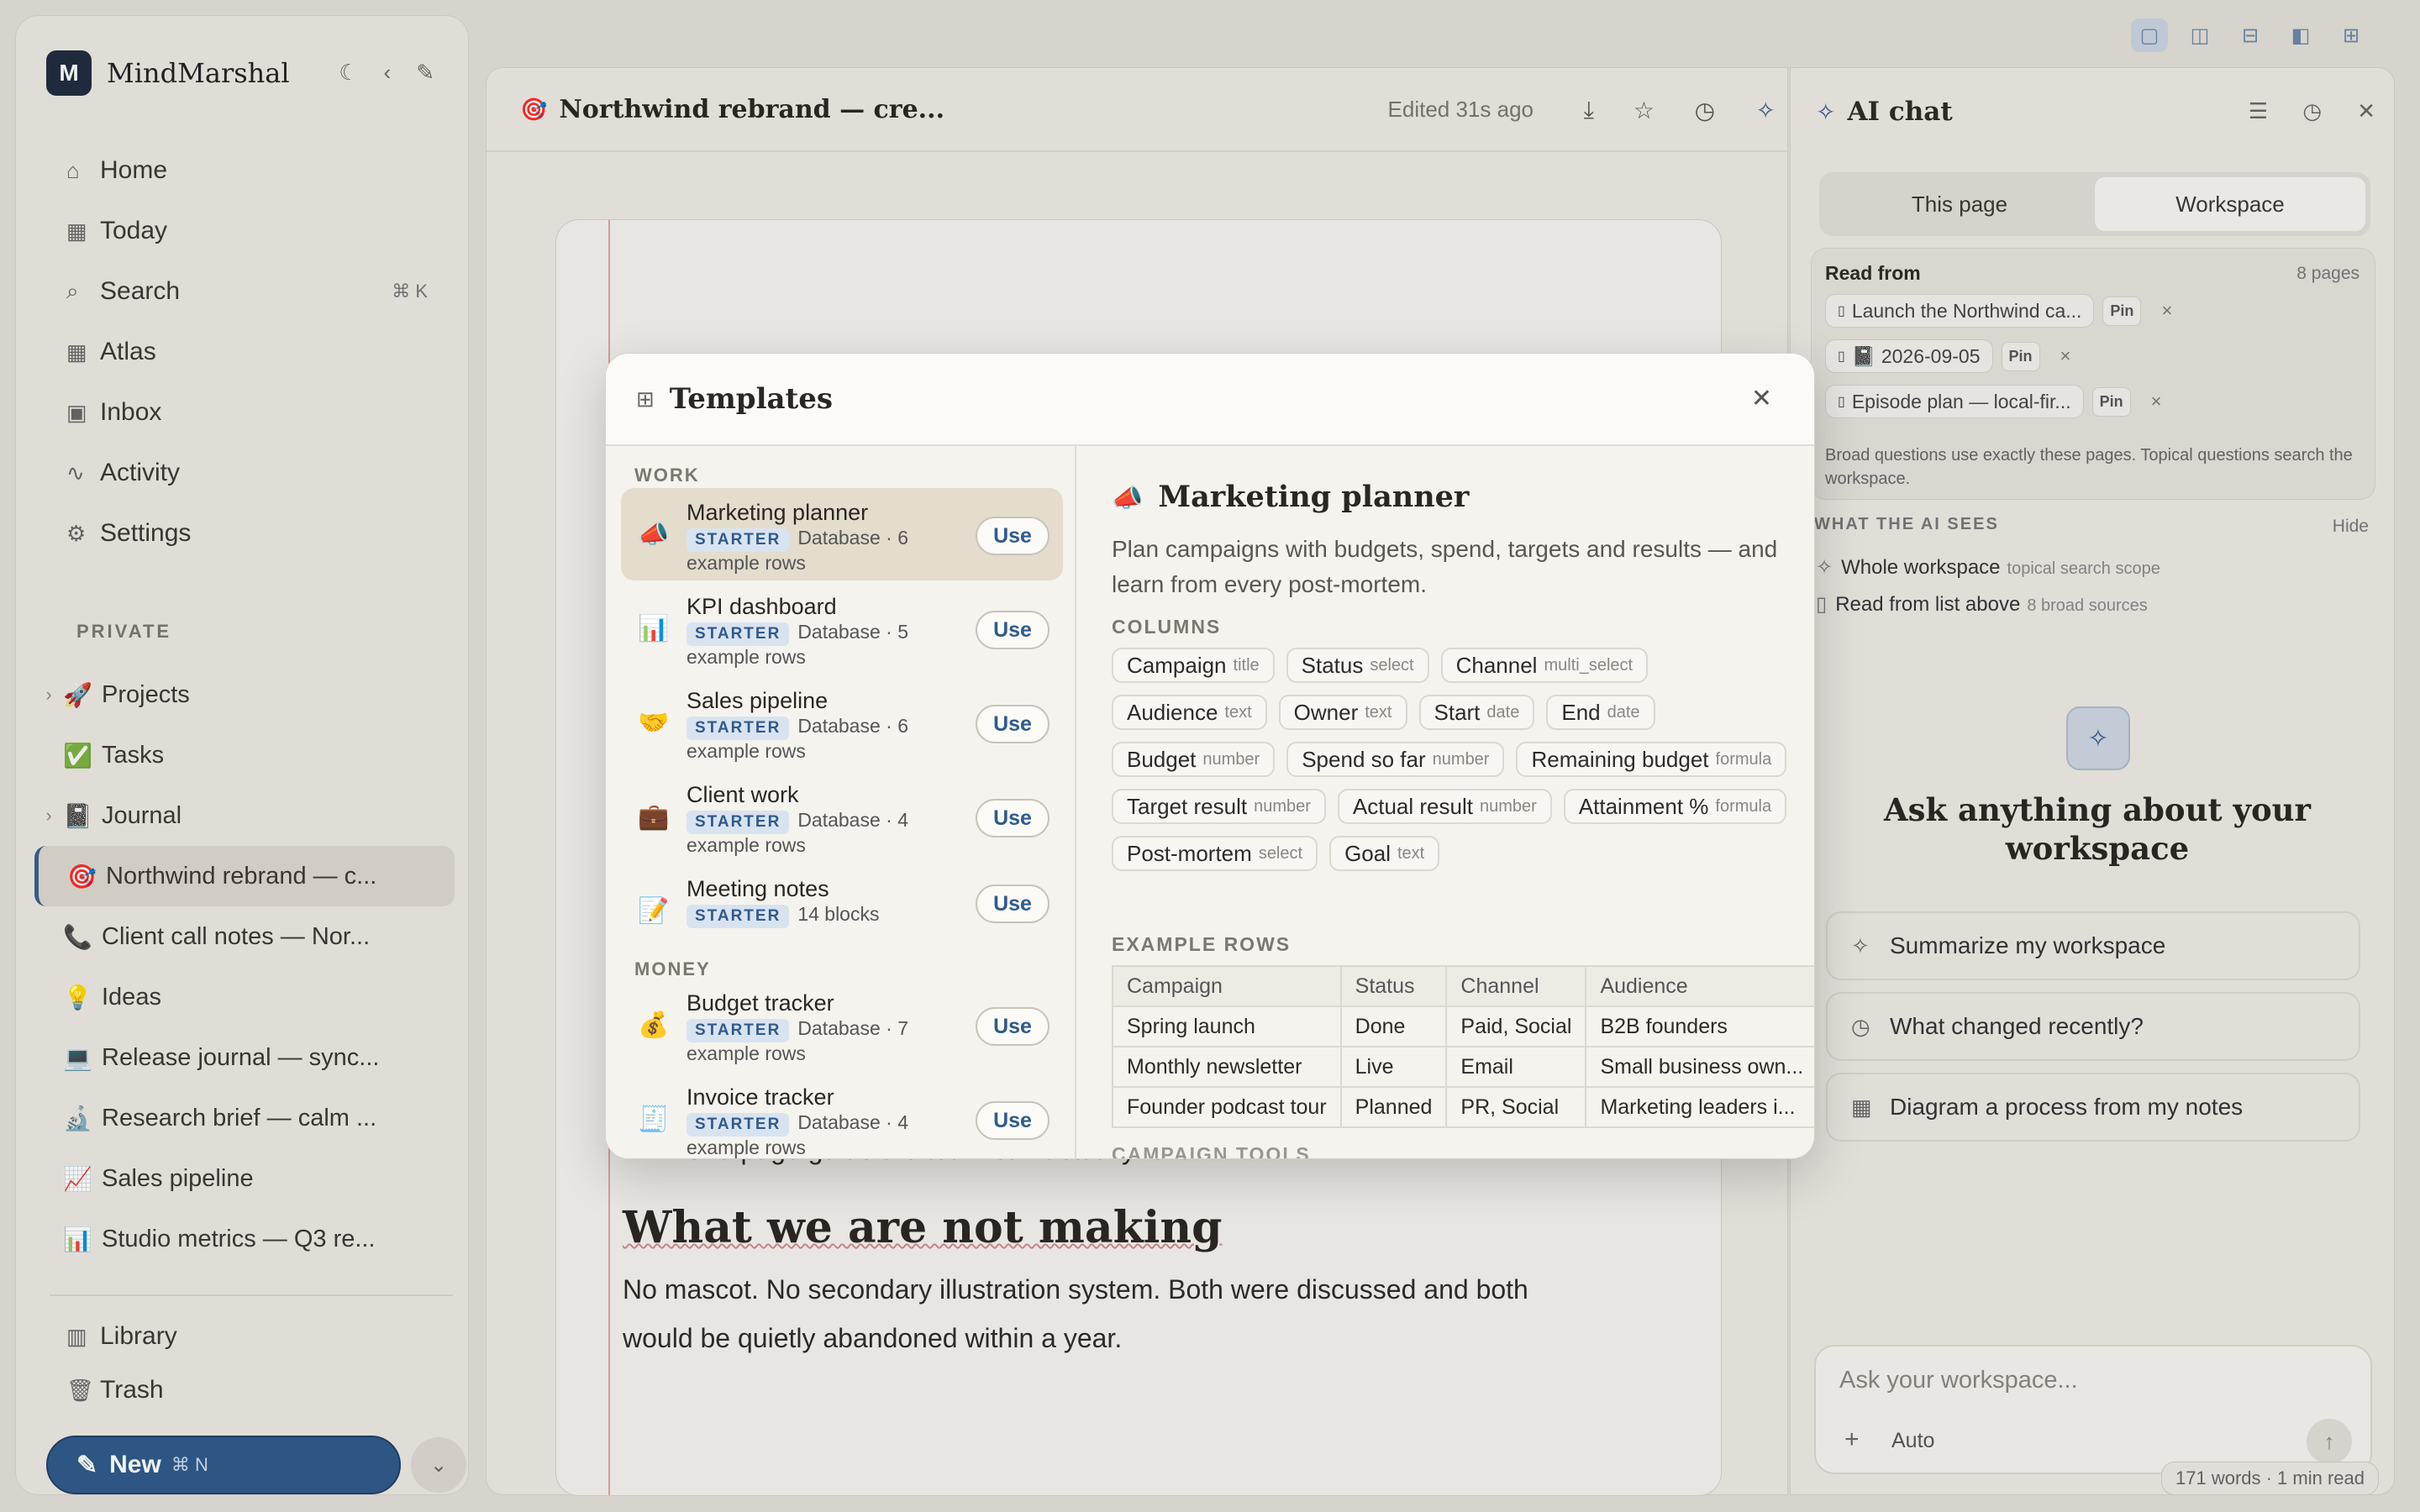  What do you see at coordinates (2250, 35) in the screenshot?
I see `layout-stack-icon: ⊟` at bounding box center [2250, 35].